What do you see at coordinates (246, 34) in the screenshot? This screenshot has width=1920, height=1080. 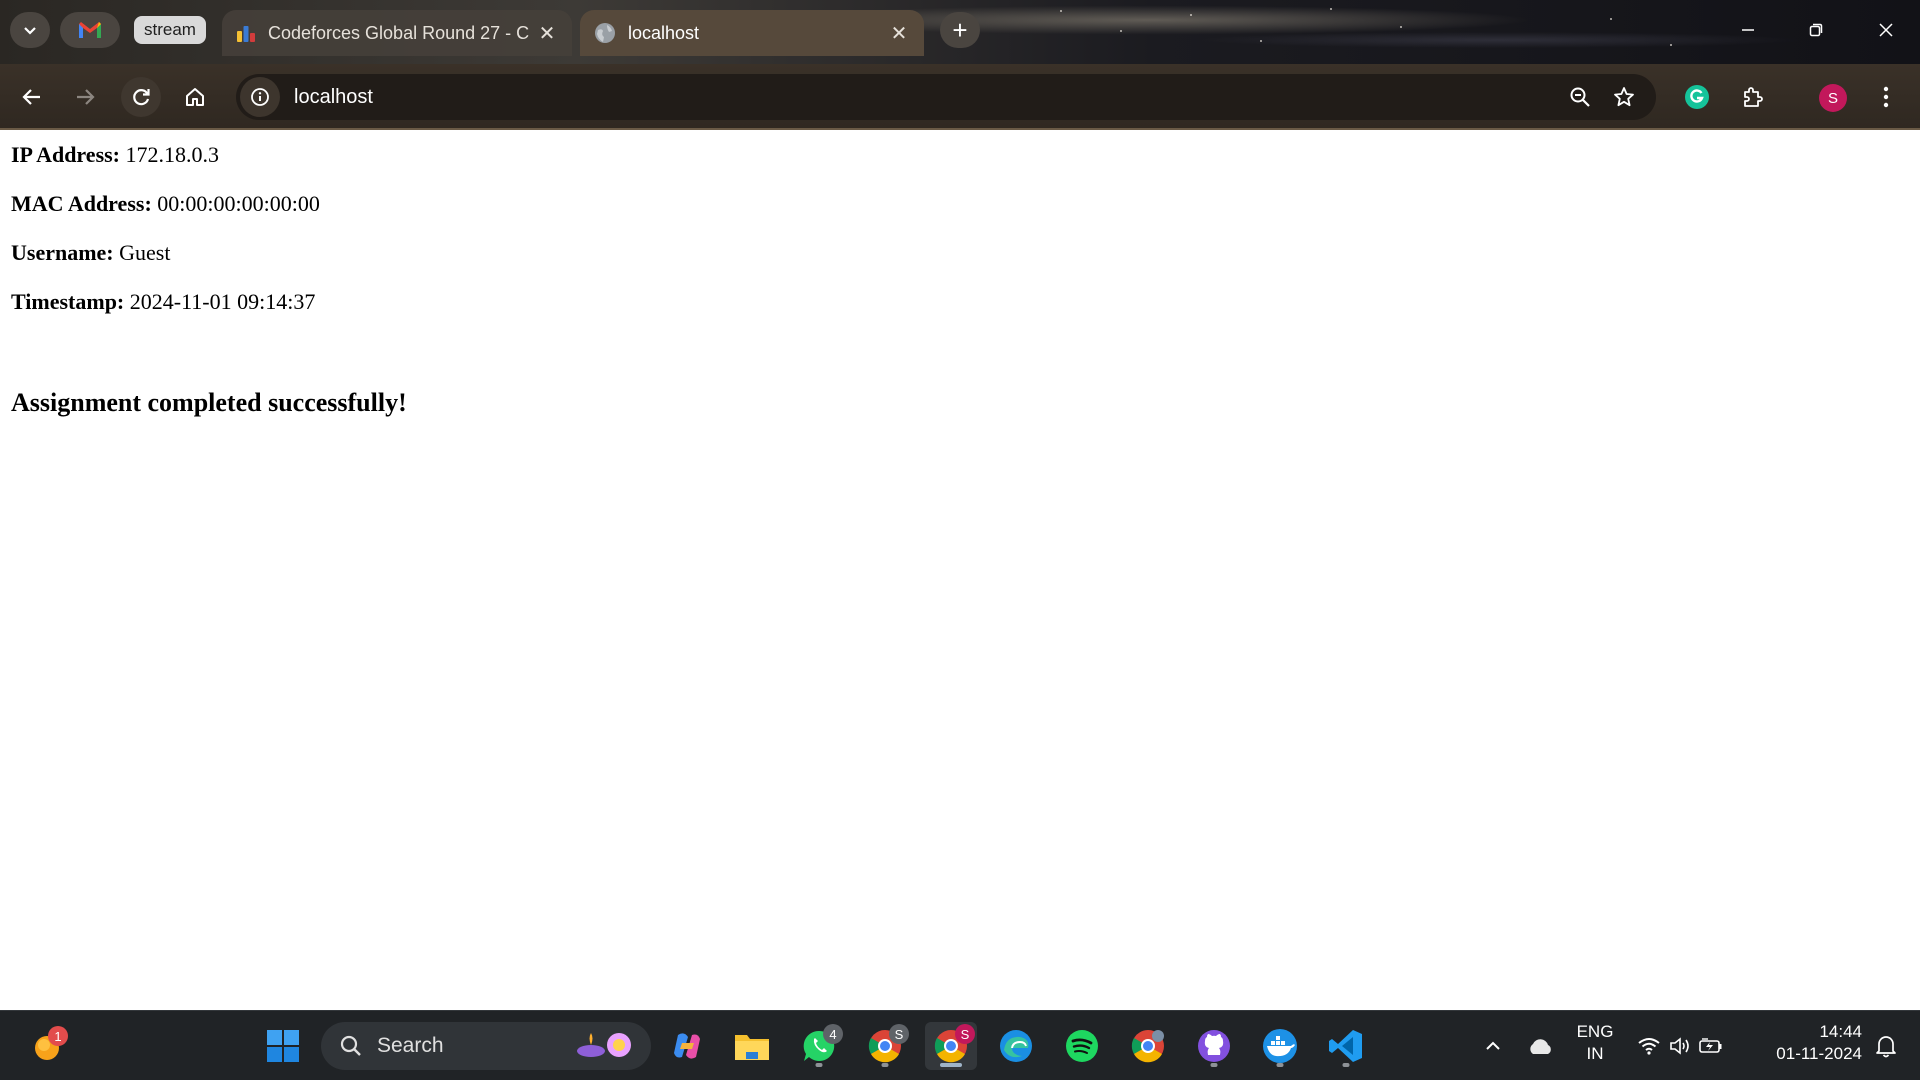 I see `codeforces-icon` at bounding box center [246, 34].